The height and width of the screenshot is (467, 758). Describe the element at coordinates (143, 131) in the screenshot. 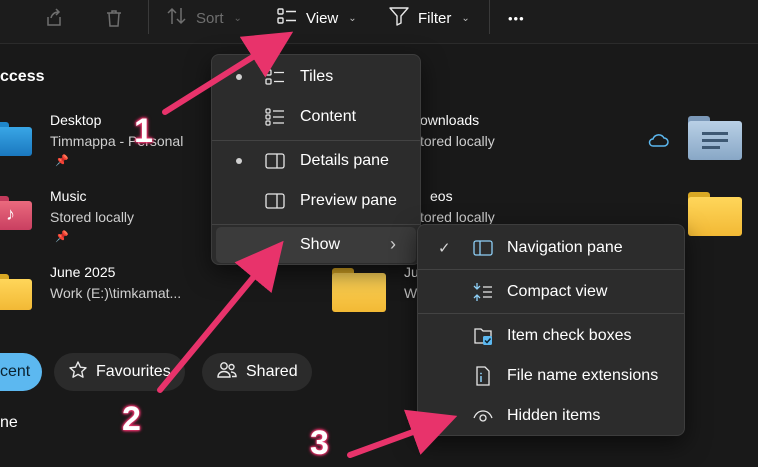

I see `annotation-number-1: 1` at that location.